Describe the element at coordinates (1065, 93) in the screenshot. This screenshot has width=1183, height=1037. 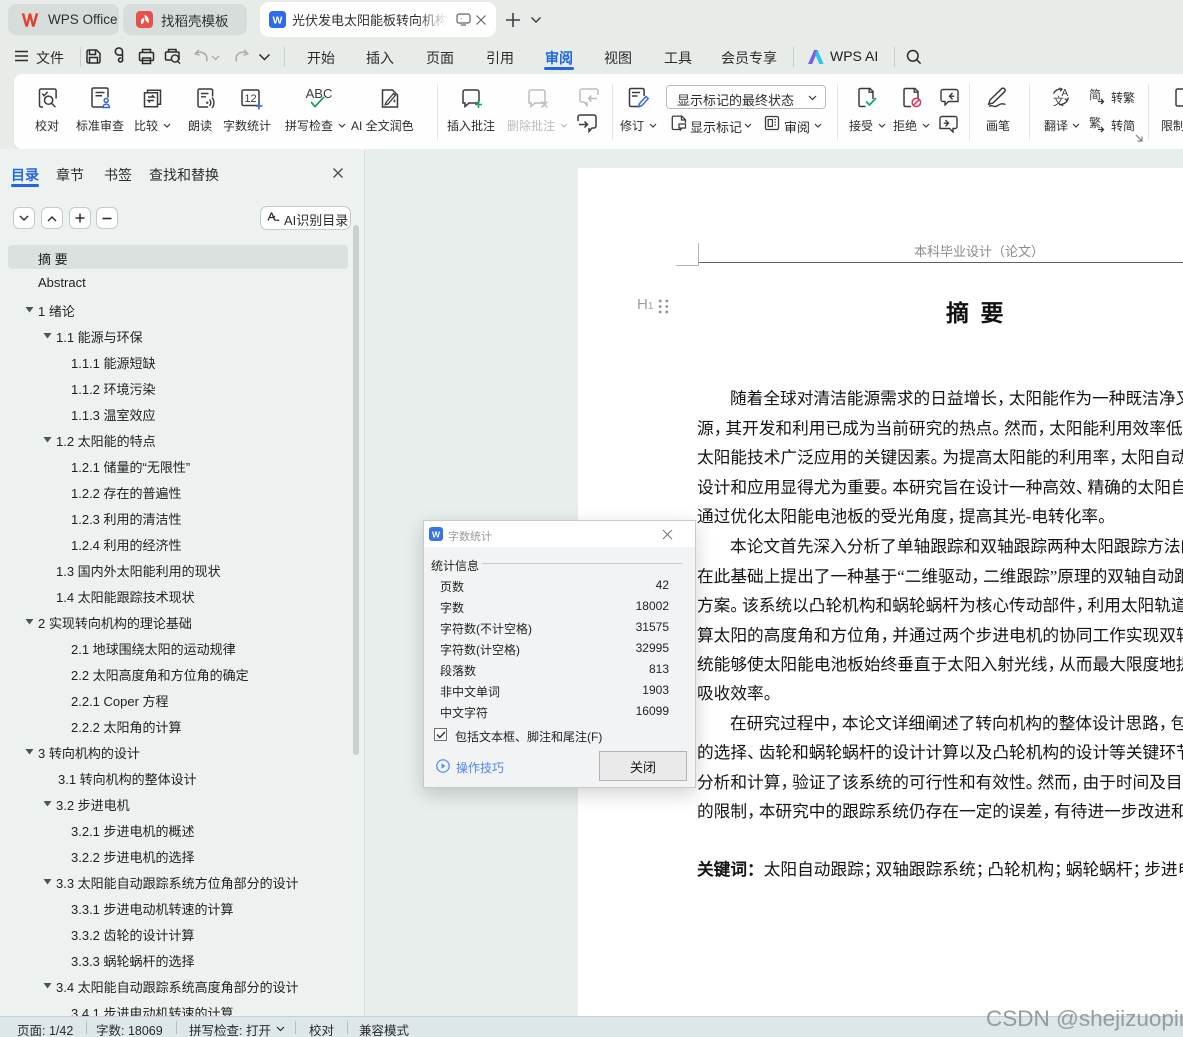
I see `svg-text: A` at that location.